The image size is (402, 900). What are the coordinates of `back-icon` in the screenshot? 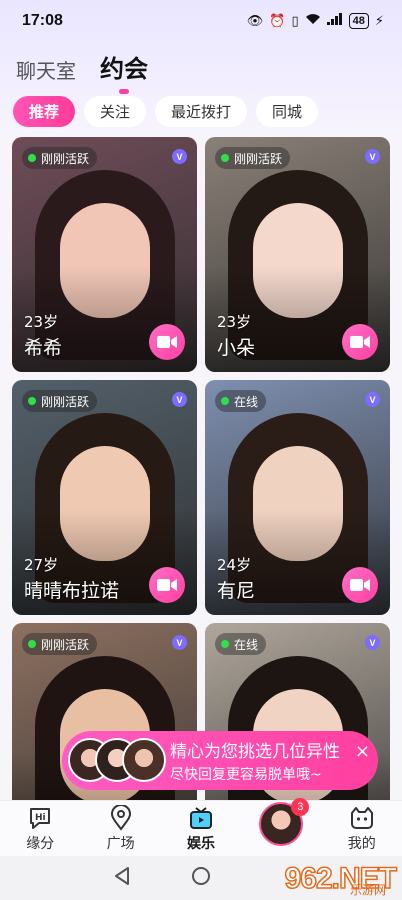 It's located at (122, 878).